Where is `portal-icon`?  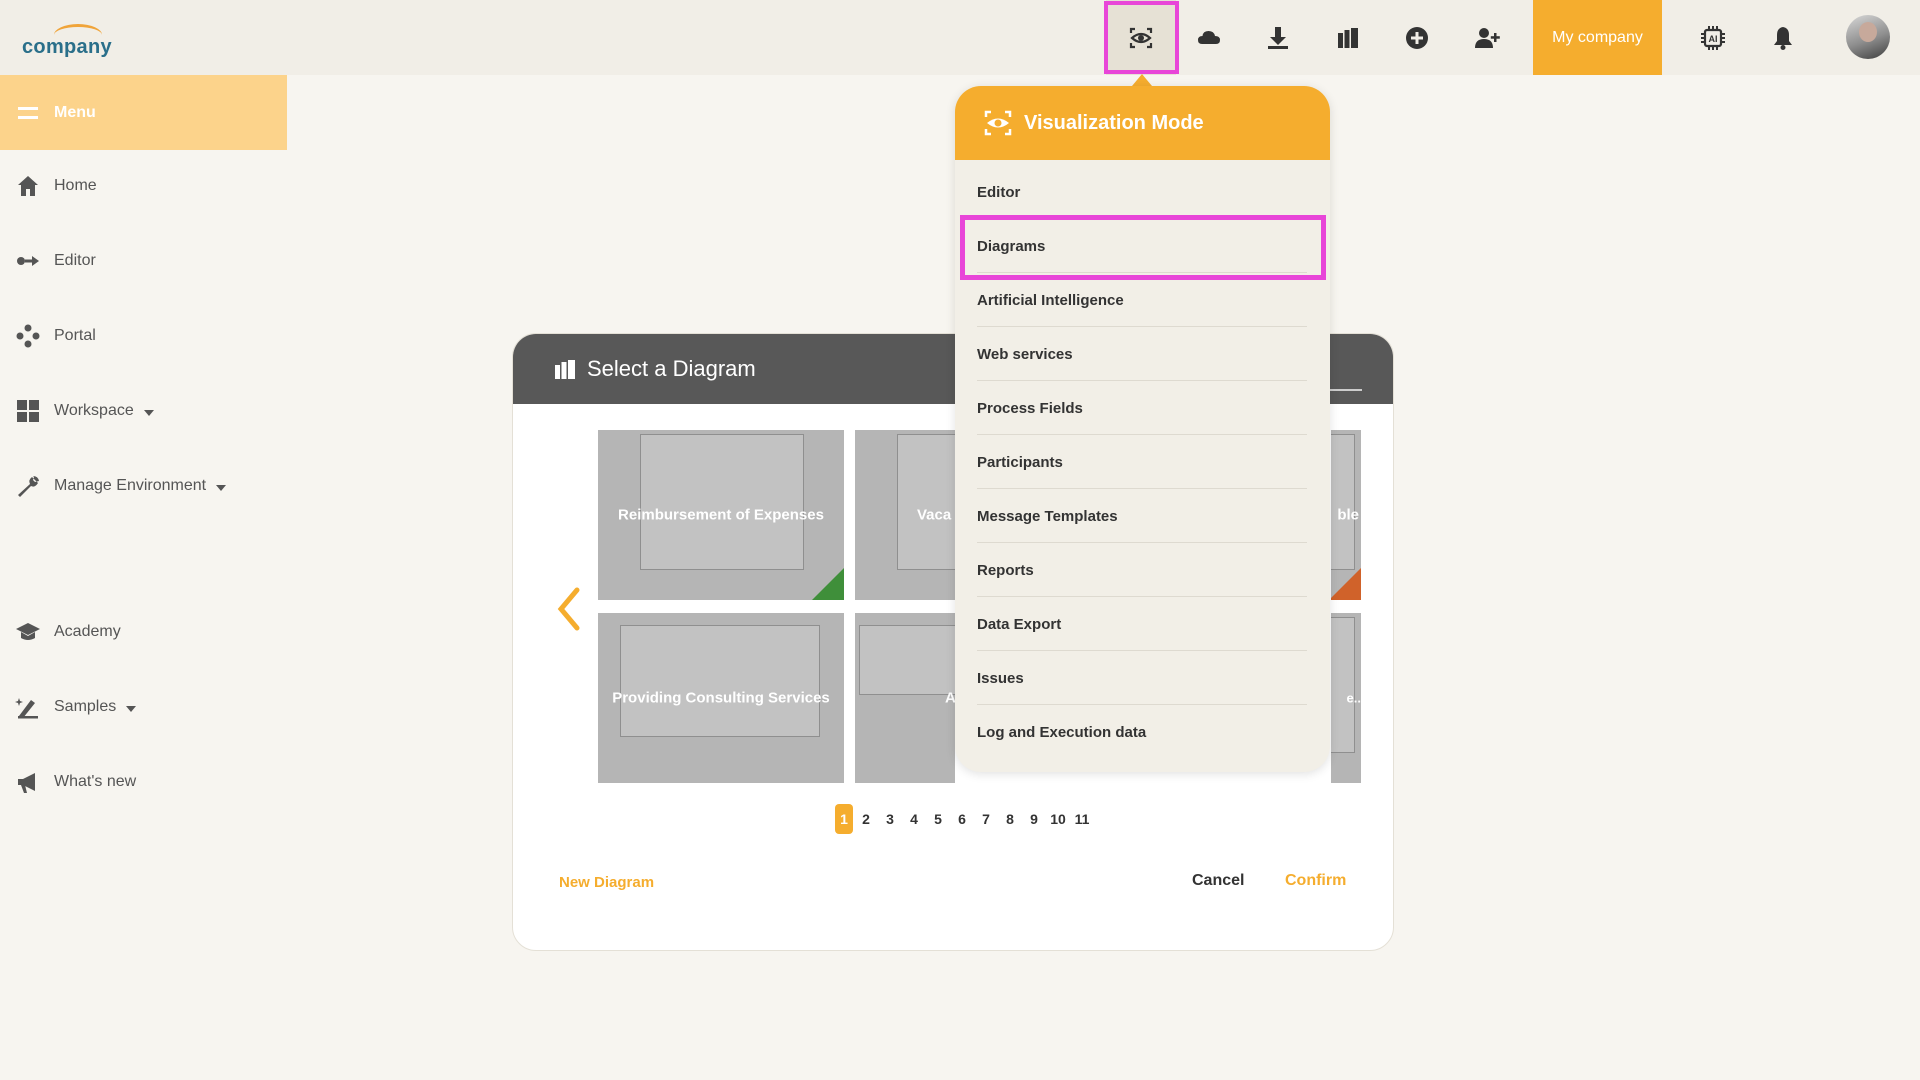
portal-icon is located at coordinates (28, 336).